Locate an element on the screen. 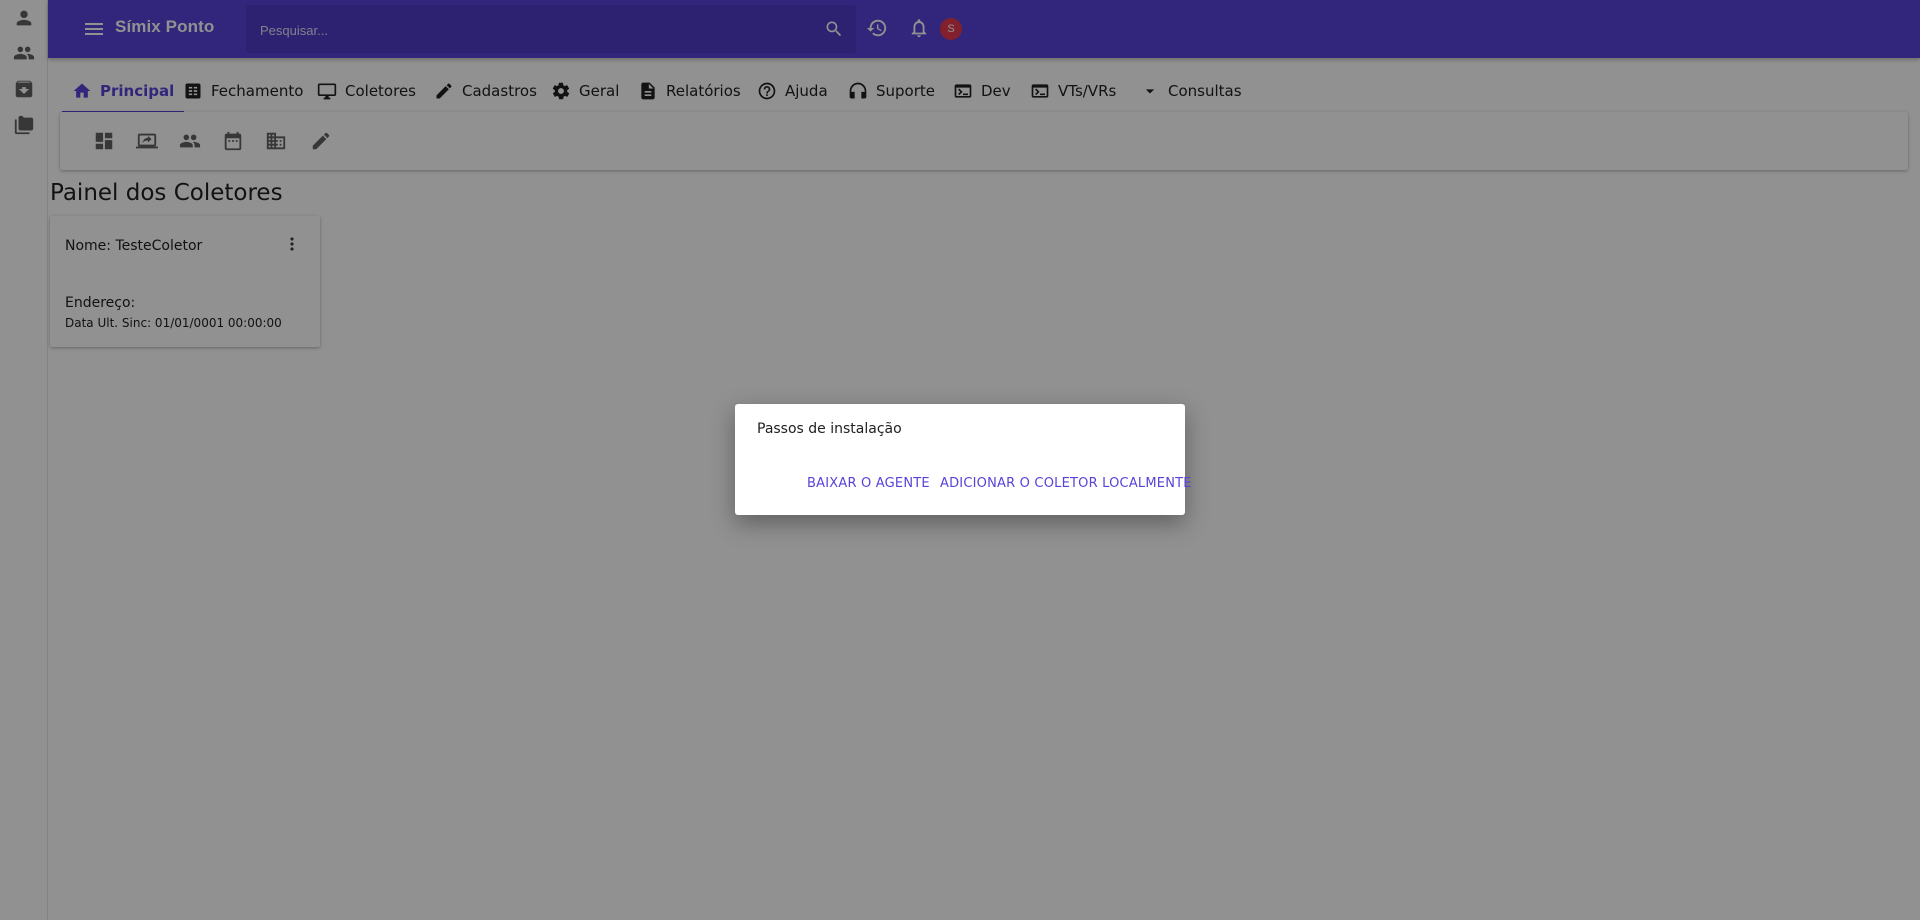 This screenshot has height=920, width=1920. dialog-title: Passos de instalação is located at coordinates (829, 429).